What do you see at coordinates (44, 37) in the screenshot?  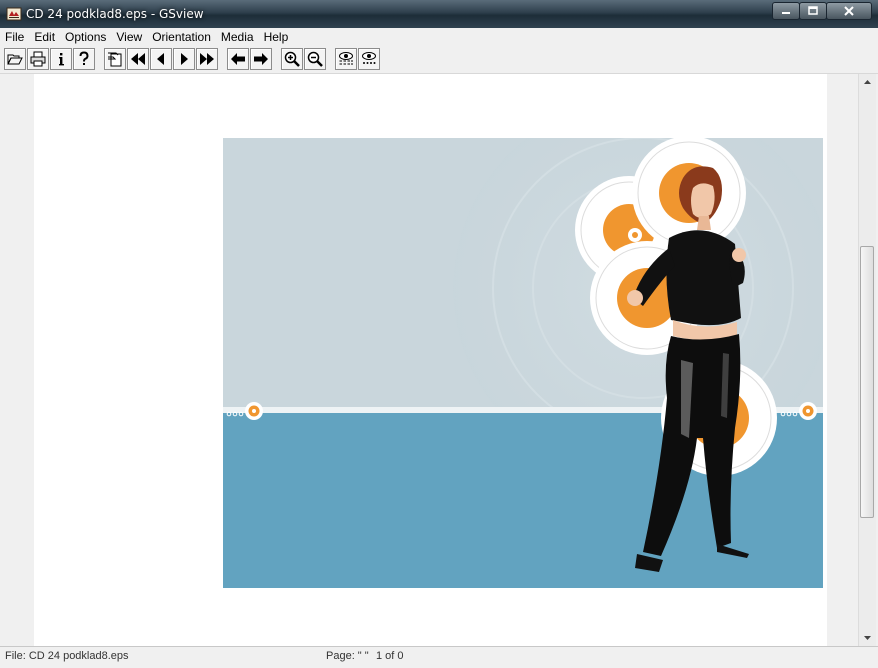 I see `menu-edit: Edit` at bounding box center [44, 37].